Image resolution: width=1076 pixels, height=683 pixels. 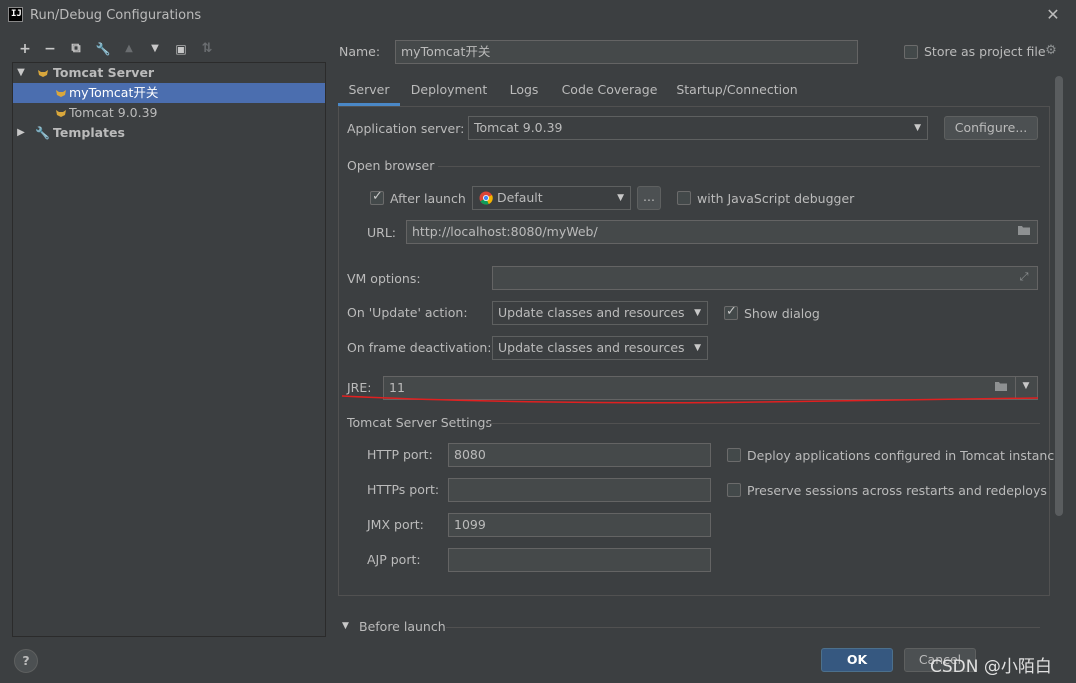 What do you see at coordinates (1059, 296) in the screenshot?
I see `scrollbar-thumb` at bounding box center [1059, 296].